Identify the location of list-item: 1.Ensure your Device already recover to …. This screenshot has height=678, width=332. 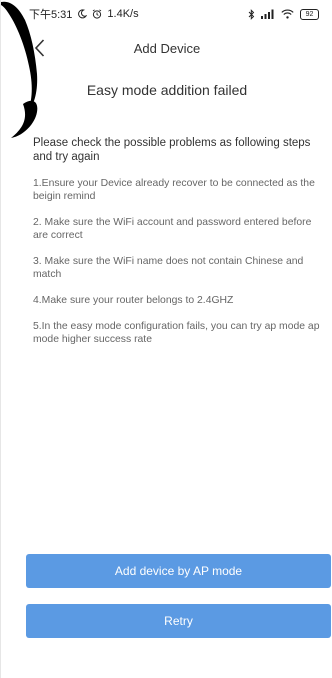
(174, 190).